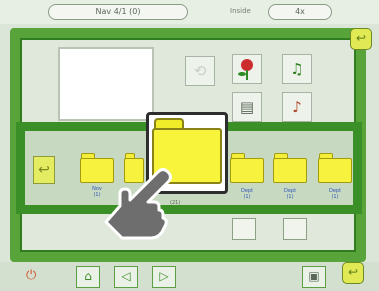  I want to click on corner-button: ↩, so click(353, 273).